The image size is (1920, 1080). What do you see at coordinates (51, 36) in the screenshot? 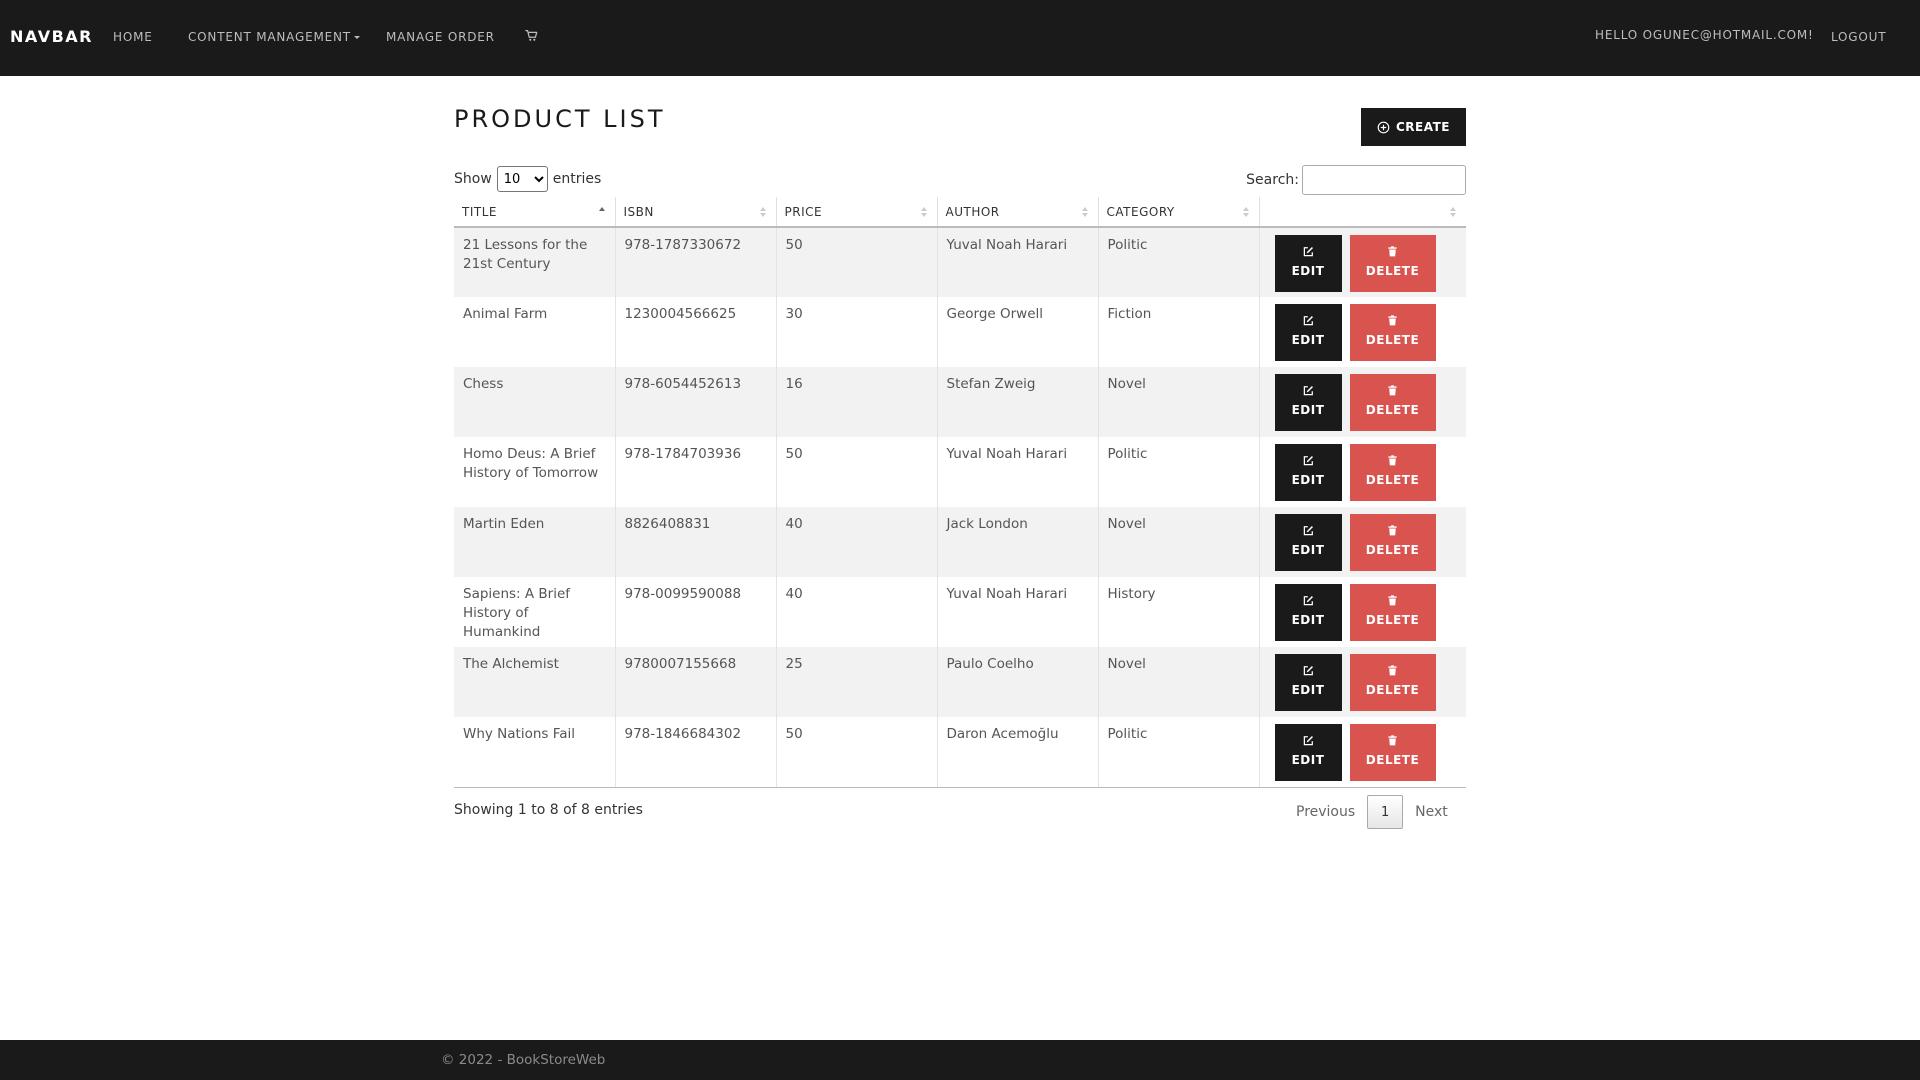
I see `navbar-brand: NAVBAR` at bounding box center [51, 36].